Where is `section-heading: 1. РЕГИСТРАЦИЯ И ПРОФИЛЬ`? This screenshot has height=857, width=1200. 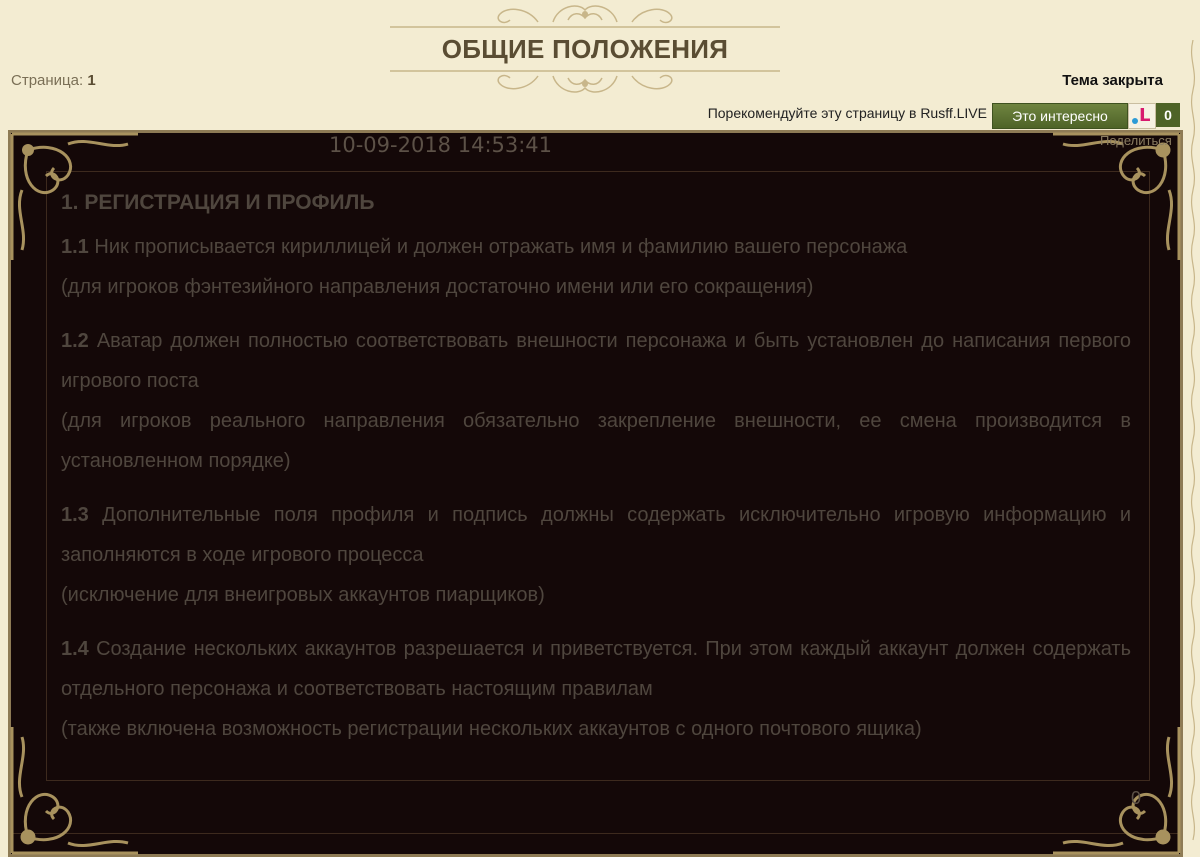 section-heading: 1. РЕГИСТРАЦИЯ И ПРОФИЛЬ is located at coordinates (218, 202).